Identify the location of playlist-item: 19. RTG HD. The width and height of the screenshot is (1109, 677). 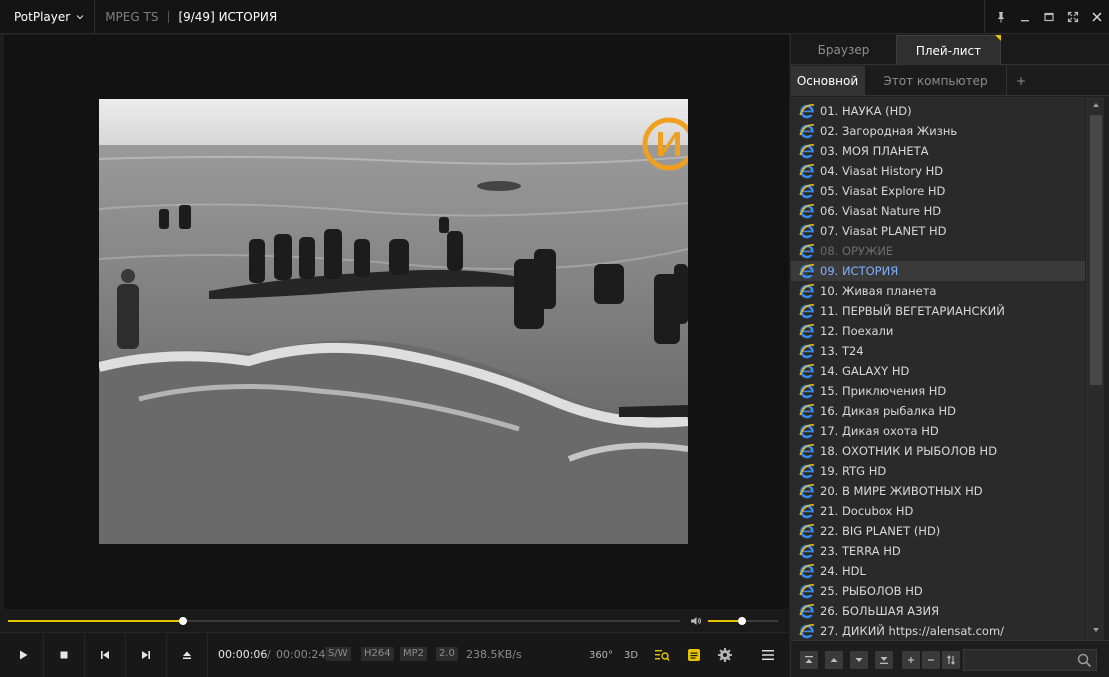
(938, 471).